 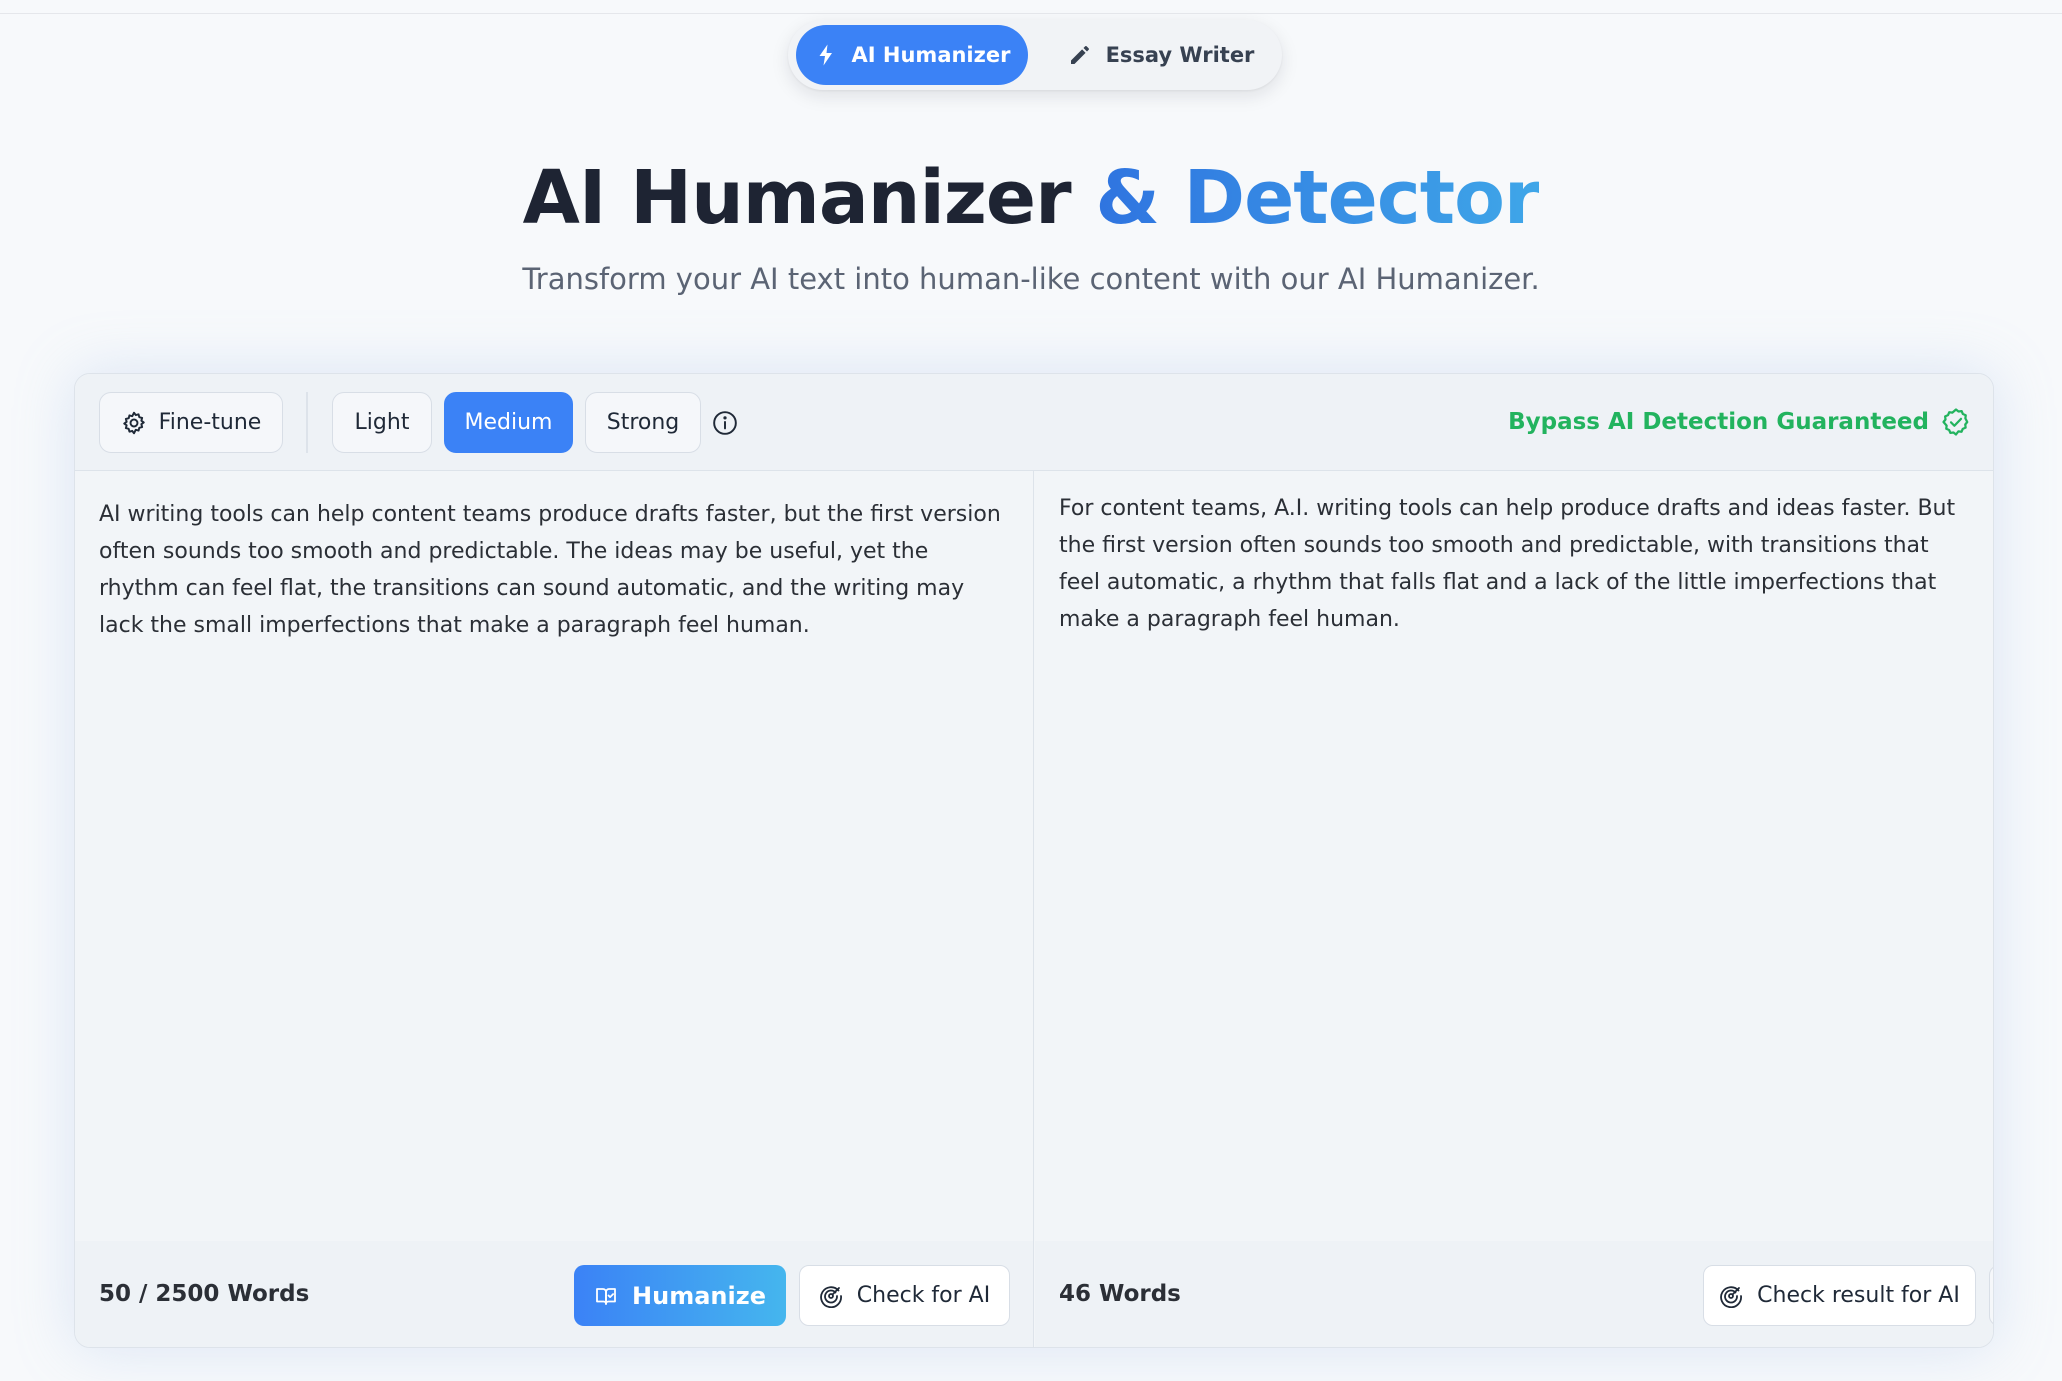 What do you see at coordinates (204, 1294) in the screenshot?
I see `input-word-count: 50 / 2500 Words` at bounding box center [204, 1294].